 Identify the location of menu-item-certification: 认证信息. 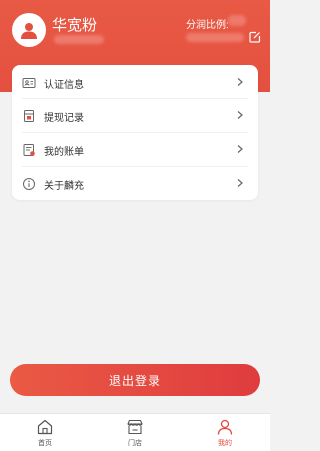
(135, 82).